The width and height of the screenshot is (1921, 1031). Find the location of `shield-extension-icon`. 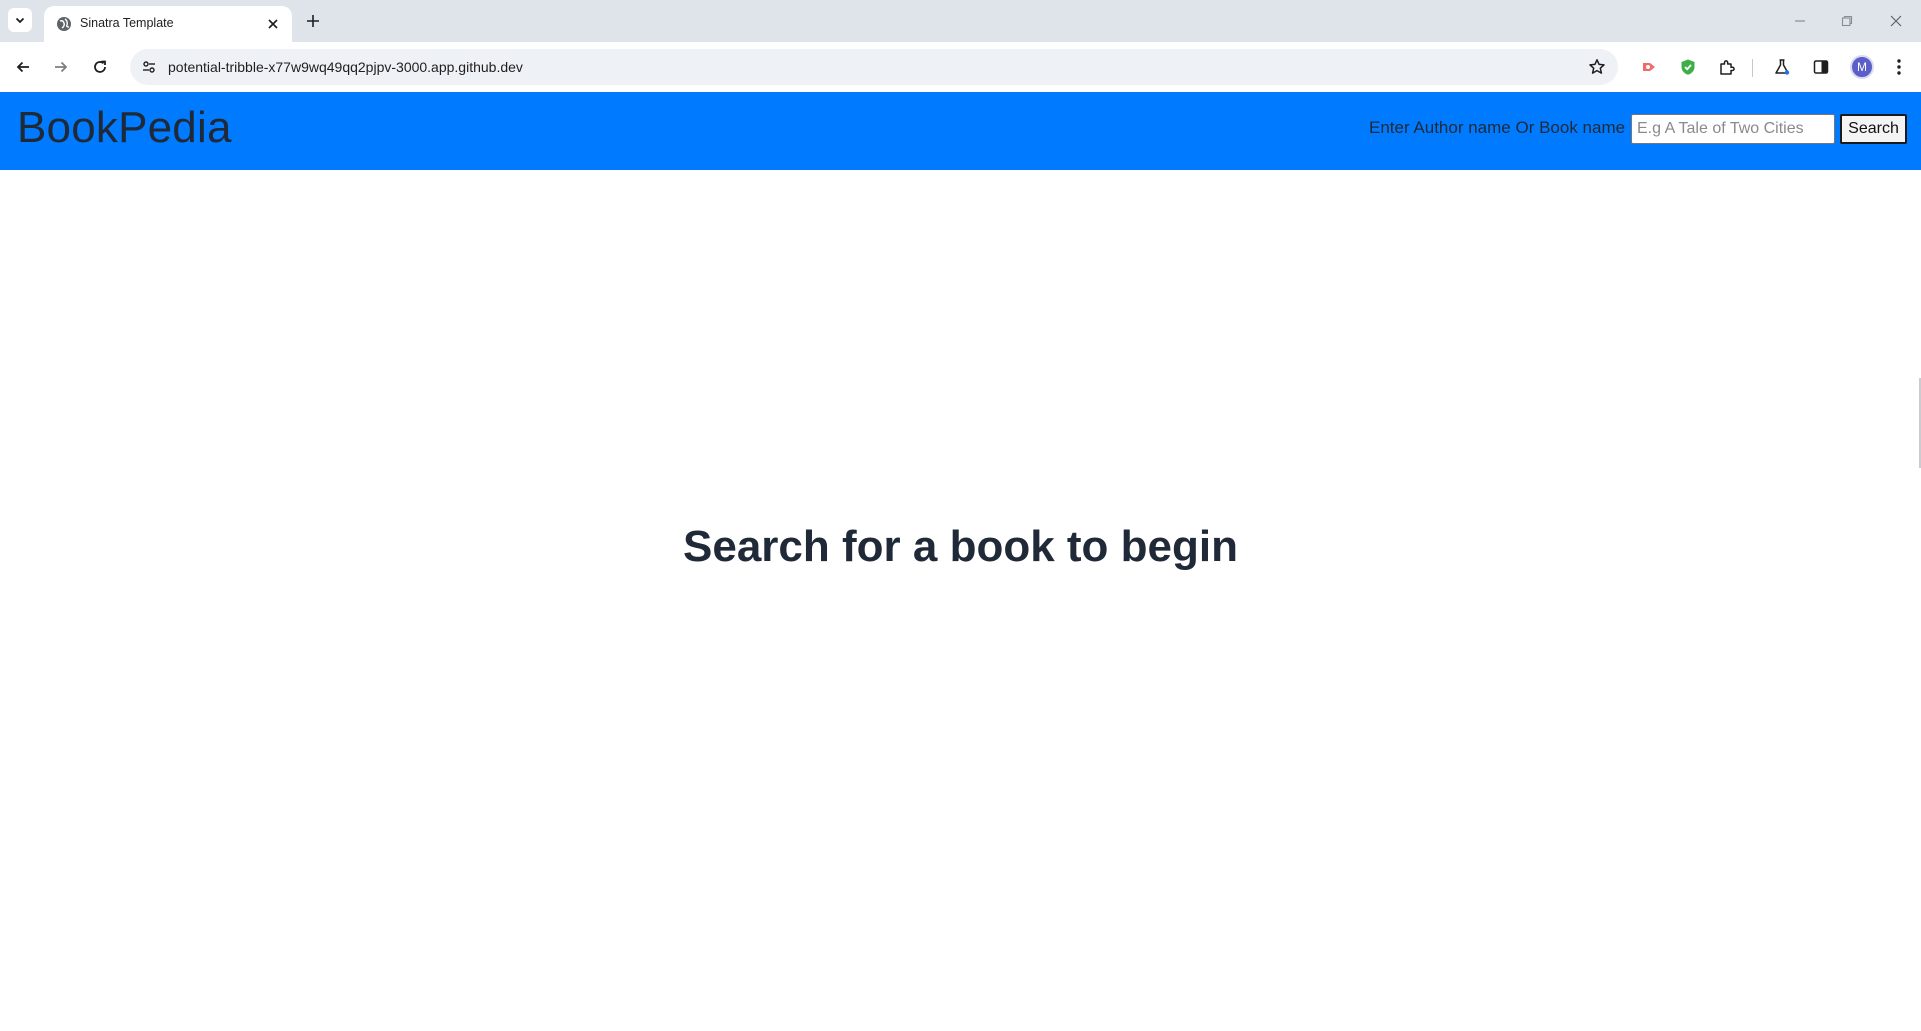

shield-extension-icon is located at coordinates (1688, 67).